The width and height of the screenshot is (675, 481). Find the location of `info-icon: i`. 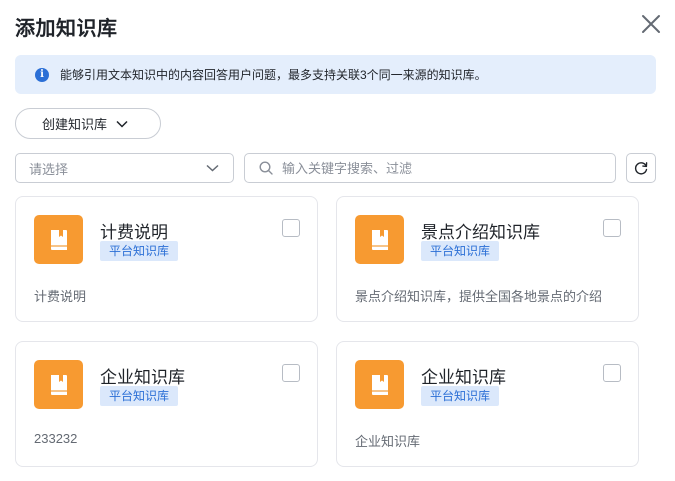

info-icon: i is located at coordinates (42, 74).